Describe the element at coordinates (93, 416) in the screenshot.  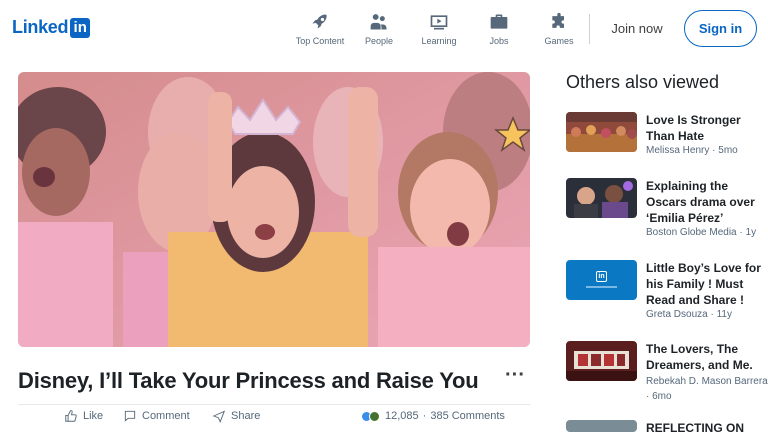
I see `like-label: Like` at that location.